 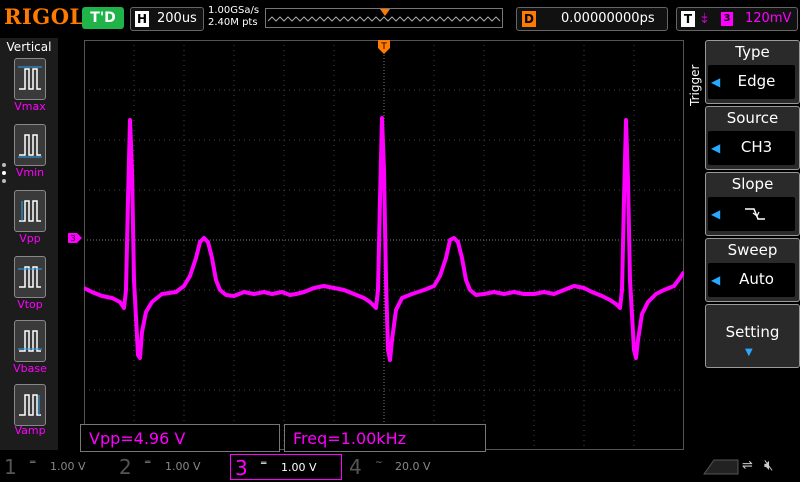 I want to click on memory-position-bar, so click(x=384, y=18).